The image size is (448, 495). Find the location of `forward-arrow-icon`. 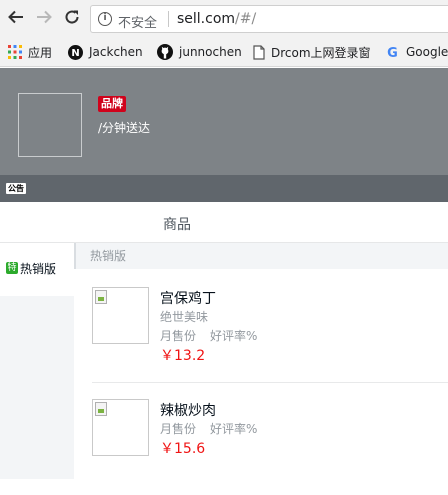

forward-arrow-icon is located at coordinates (44, 17).